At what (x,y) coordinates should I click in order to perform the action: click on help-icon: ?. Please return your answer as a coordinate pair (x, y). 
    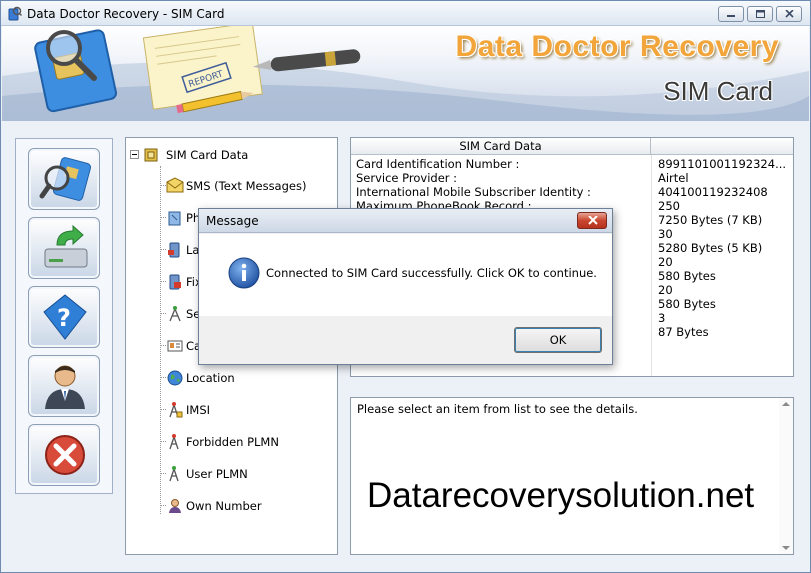
    Looking at the image, I should click on (65, 317).